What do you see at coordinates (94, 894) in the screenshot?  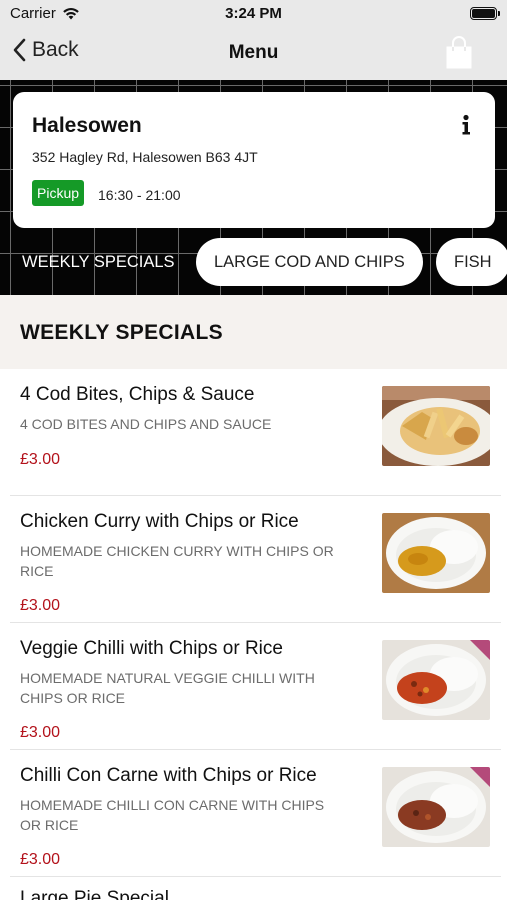 I see `menu-item-partial: Large Pie Special` at bounding box center [94, 894].